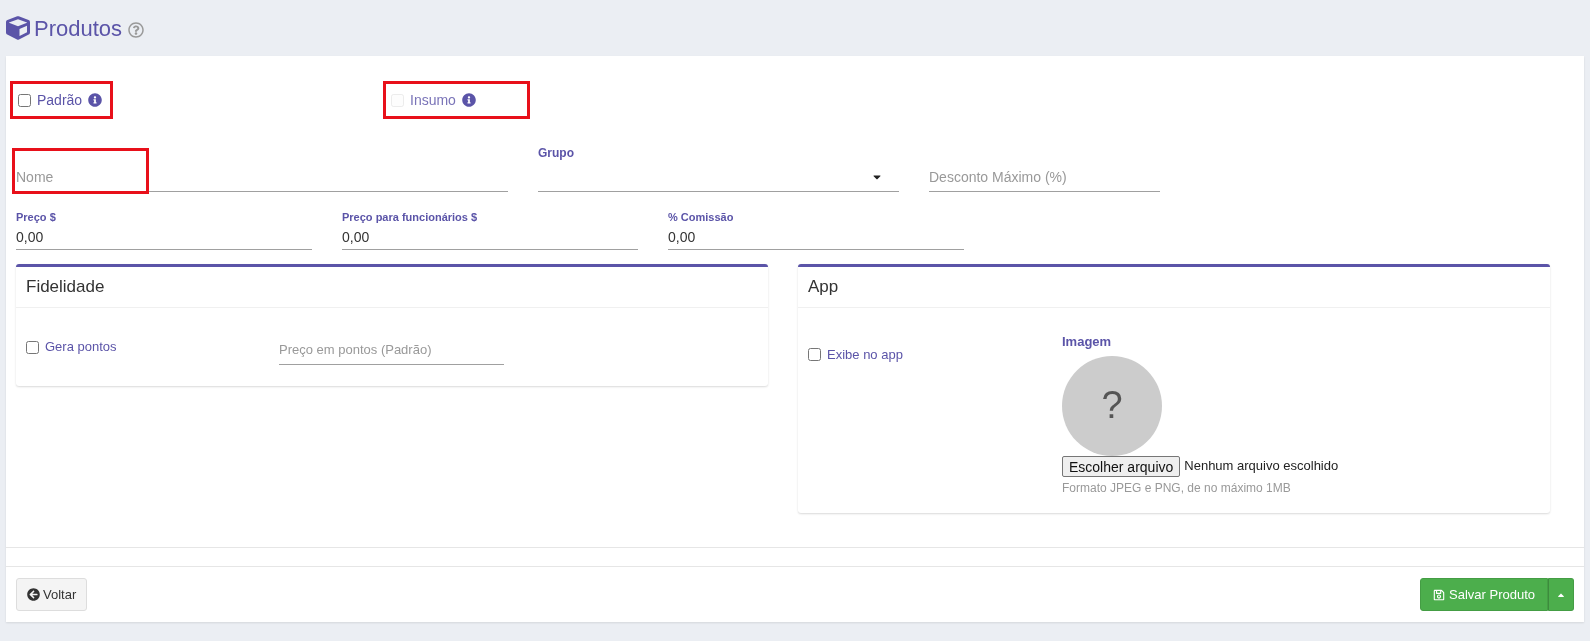 Image resolution: width=1590 pixels, height=641 pixels. Describe the element at coordinates (410, 217) in the screenshot. I see `field-label: Preço para funcionários $` at that location.